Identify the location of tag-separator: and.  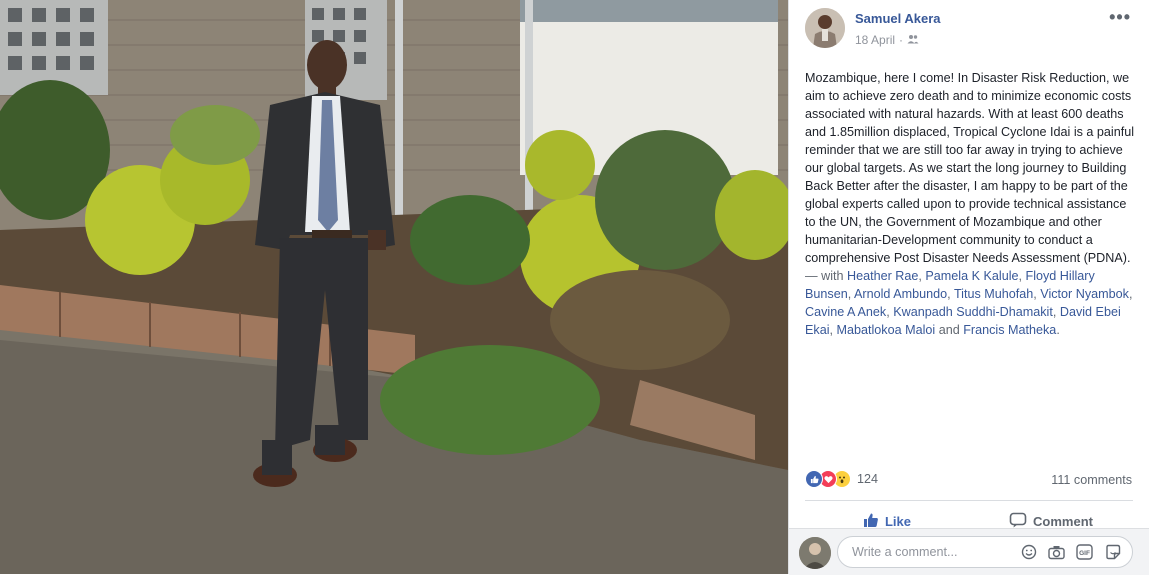
(949, 330).